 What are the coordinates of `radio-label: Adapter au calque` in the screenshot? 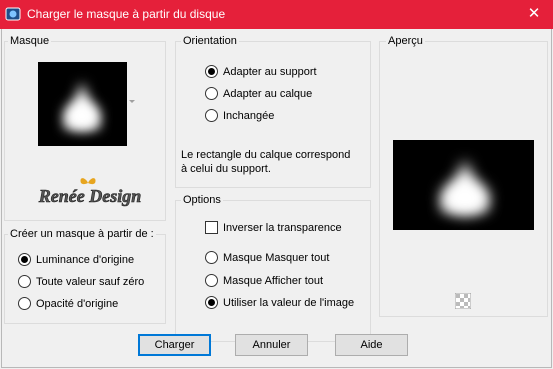 It's located at (268, 93).